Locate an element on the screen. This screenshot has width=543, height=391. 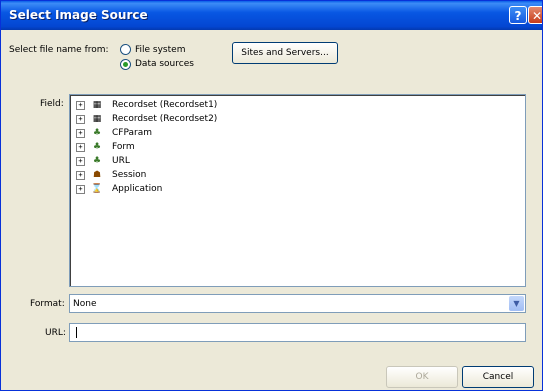
data-sources-label: Data sources is located at coordinates (164, 64).